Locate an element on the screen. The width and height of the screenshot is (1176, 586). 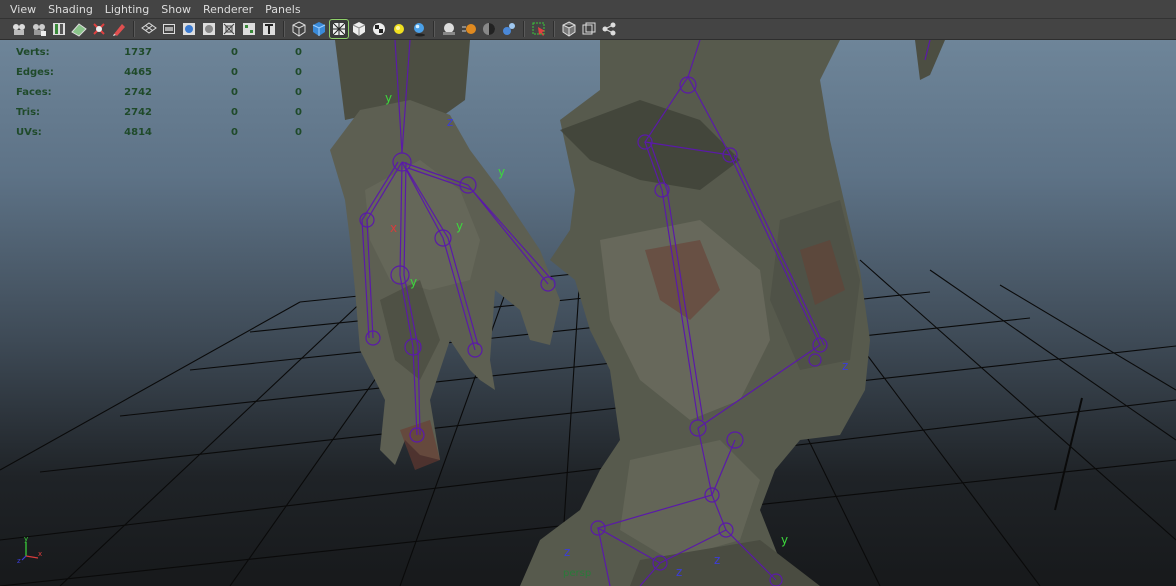
hud-row-edges: Edges: 4465 0 0 is located at coordinates (159, 72).